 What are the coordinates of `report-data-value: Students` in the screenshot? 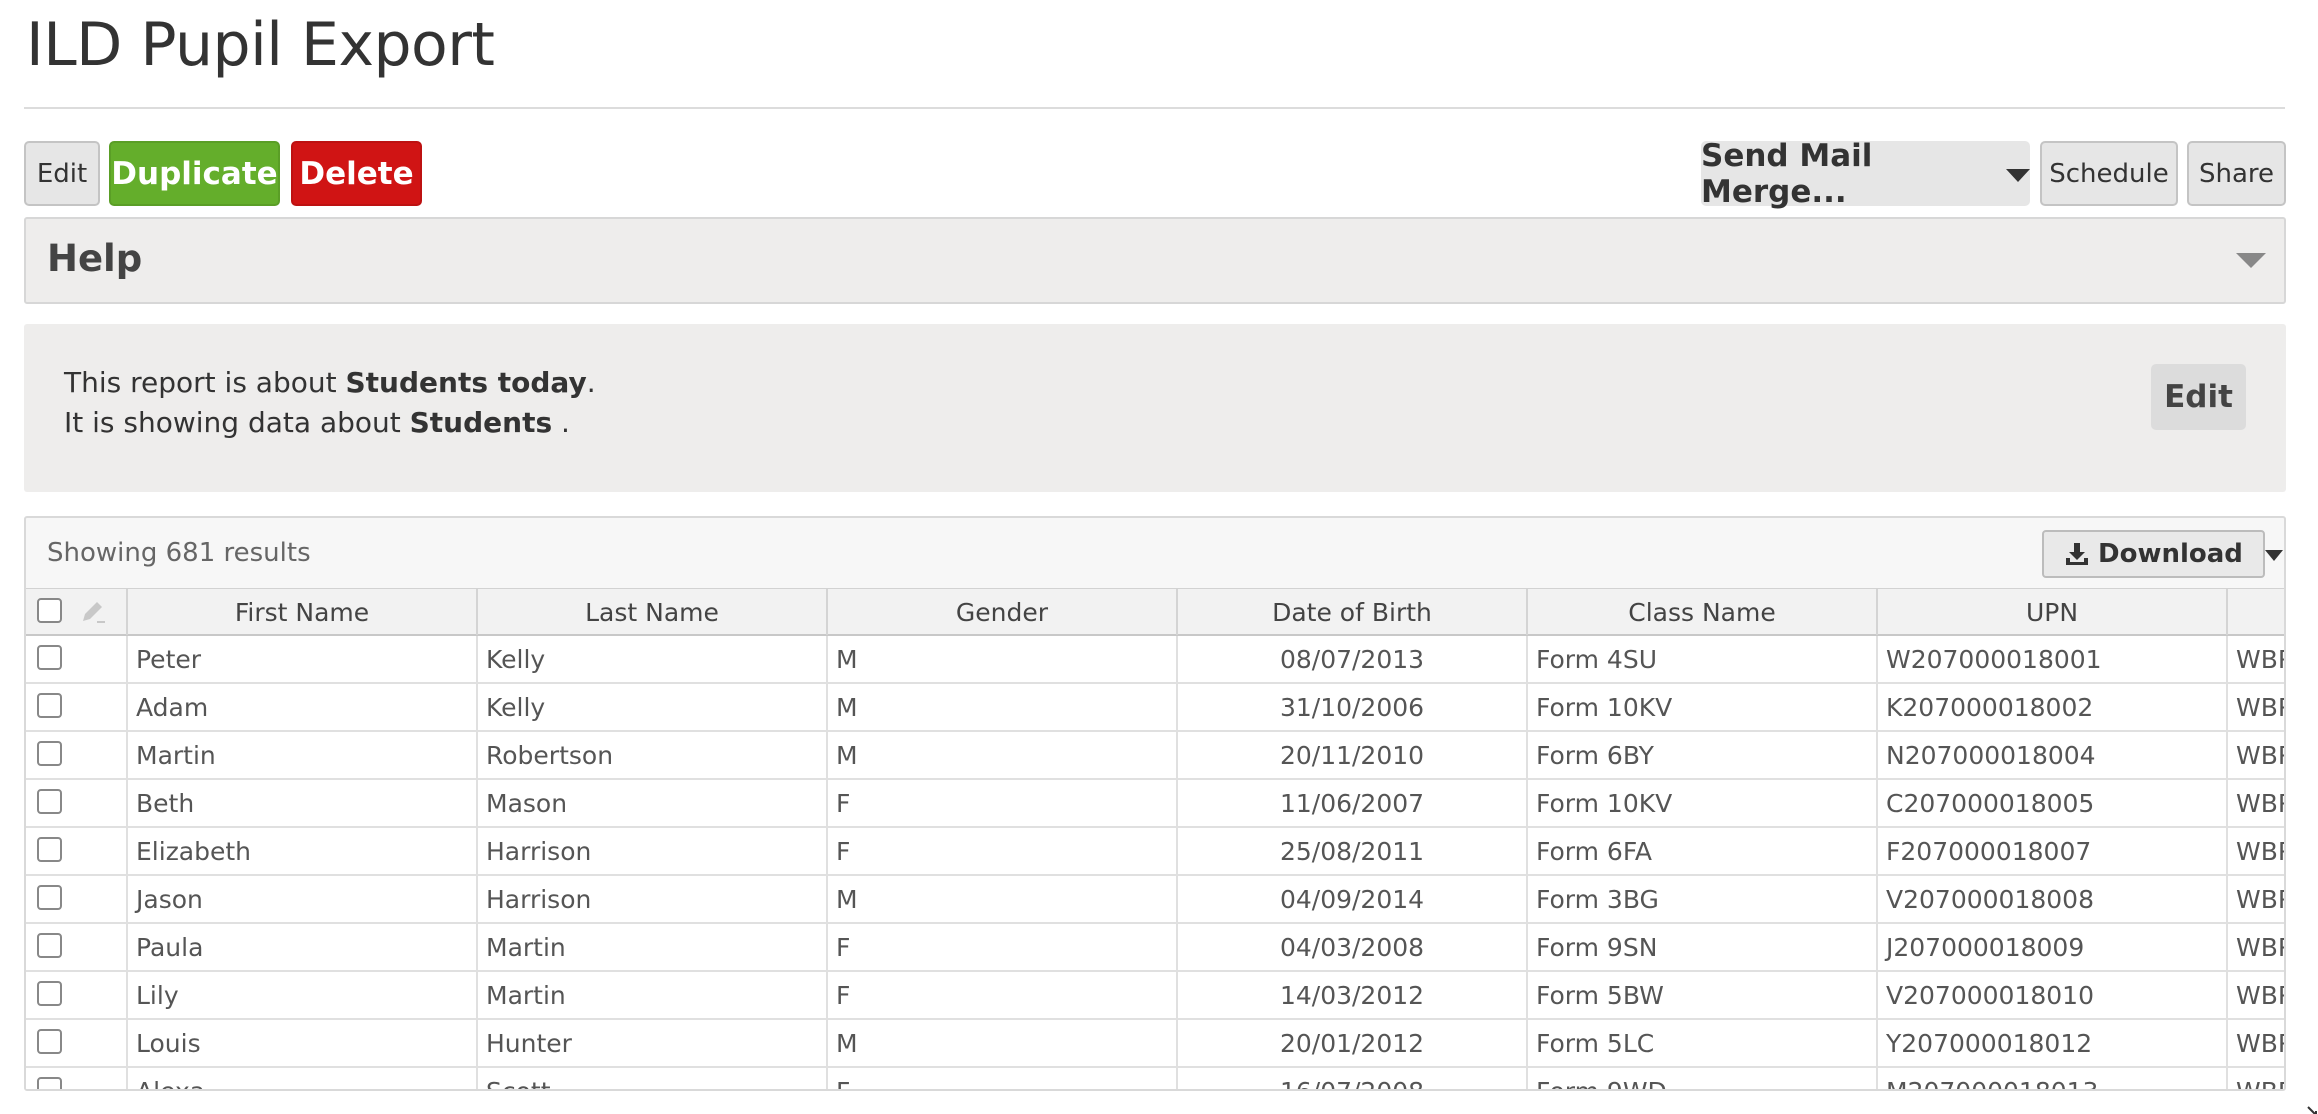 It's located at (481, 422).